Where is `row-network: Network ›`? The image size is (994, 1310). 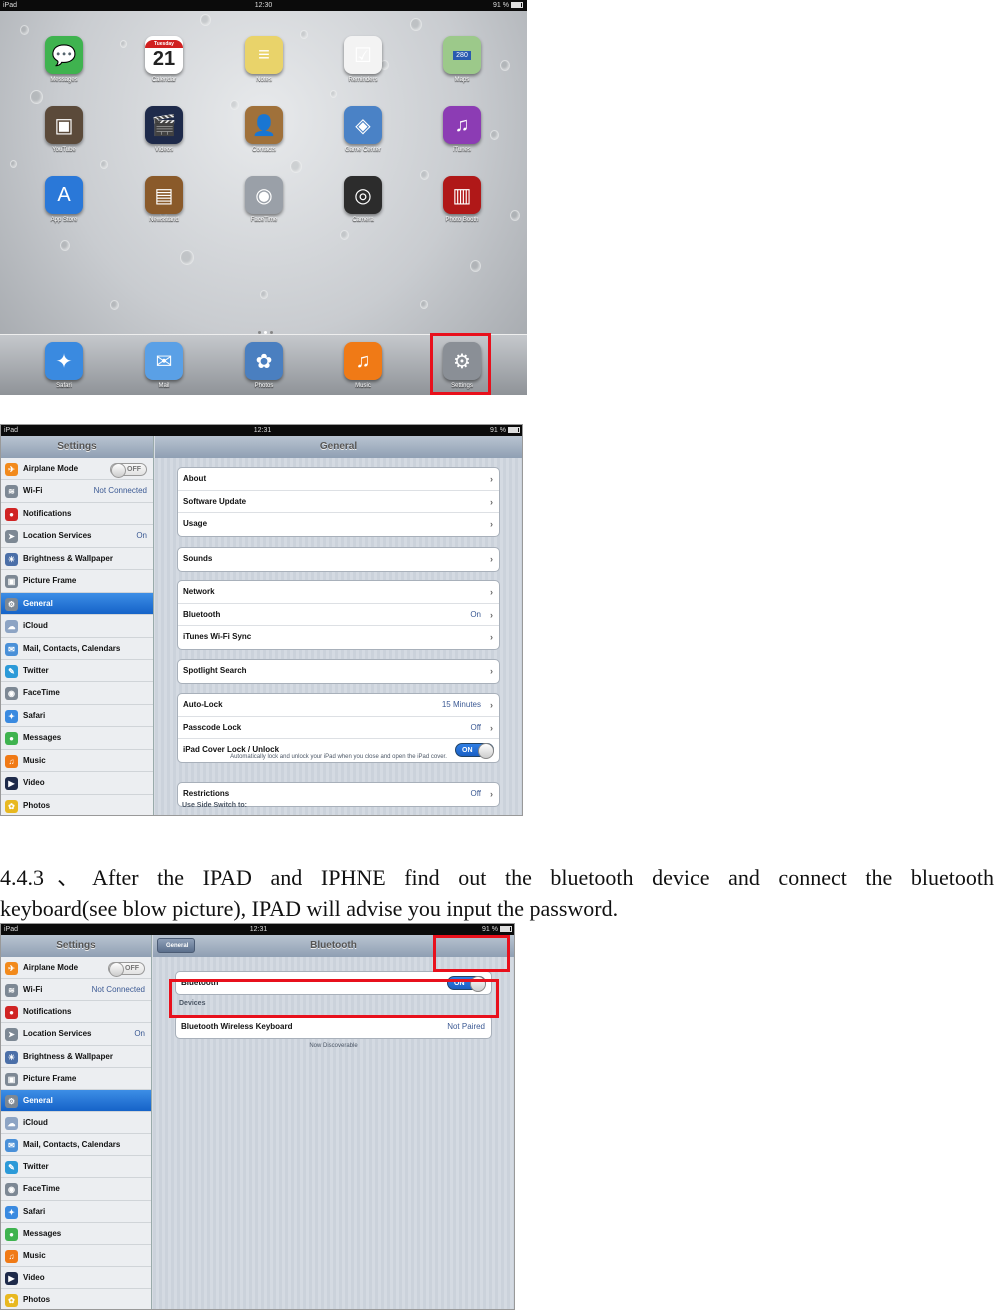
row-network: Network › is located at coordinates (338, 592).